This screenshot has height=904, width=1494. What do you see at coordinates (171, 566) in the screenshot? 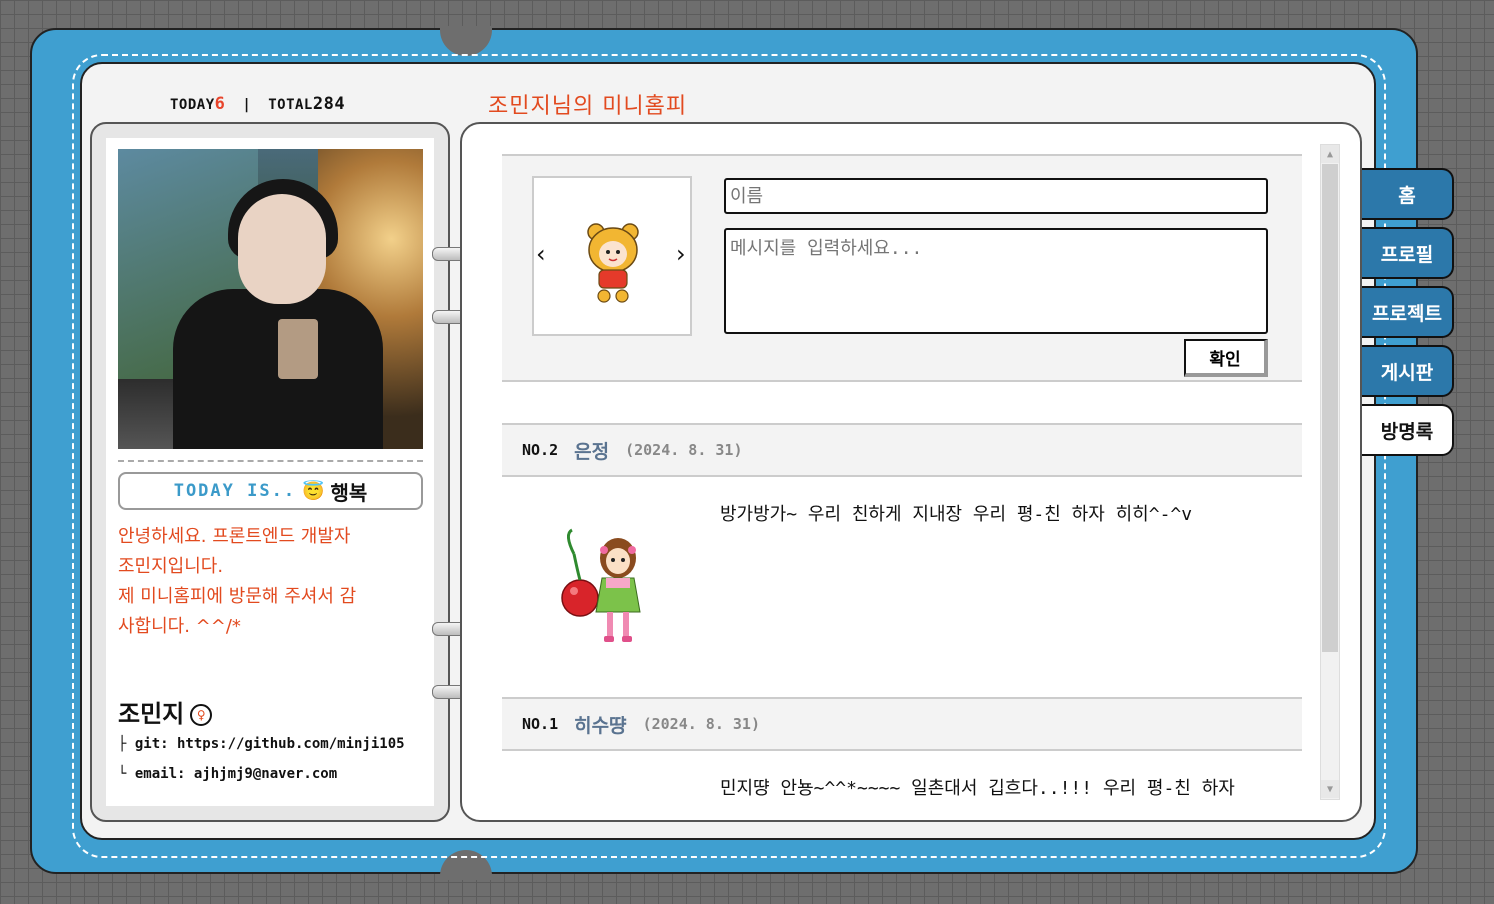
I see `intro-line: 조민지입니다.` at bounding box center [171, 566].